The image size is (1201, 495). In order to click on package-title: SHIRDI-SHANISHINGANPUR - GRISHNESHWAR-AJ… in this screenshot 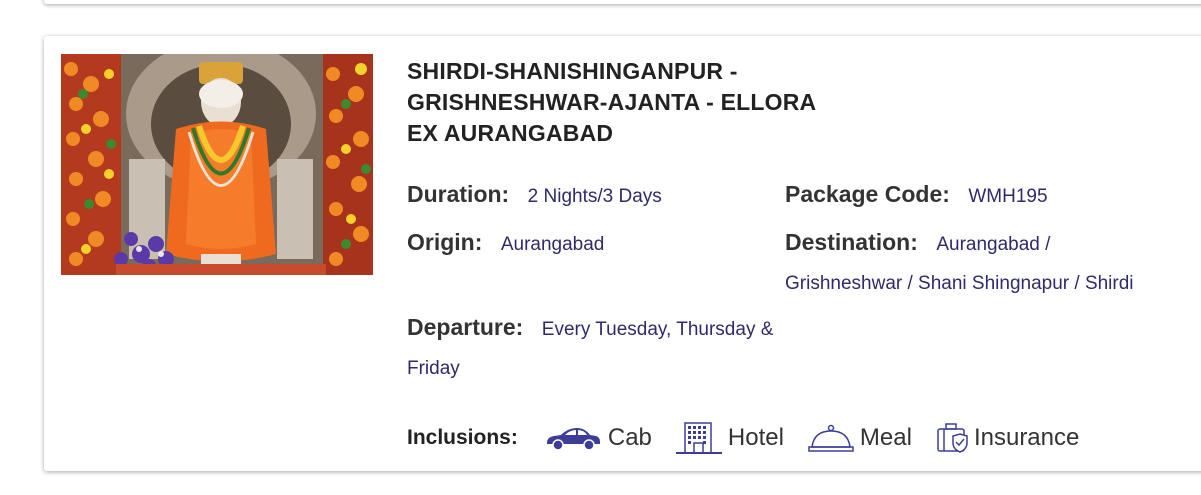, I will do `click(617, 102)`.